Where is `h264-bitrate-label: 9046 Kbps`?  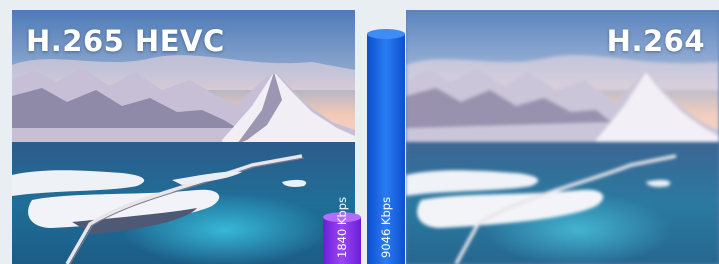 h264-bitrate-label: 9046 Kbps is located at coordinates (386, 227).